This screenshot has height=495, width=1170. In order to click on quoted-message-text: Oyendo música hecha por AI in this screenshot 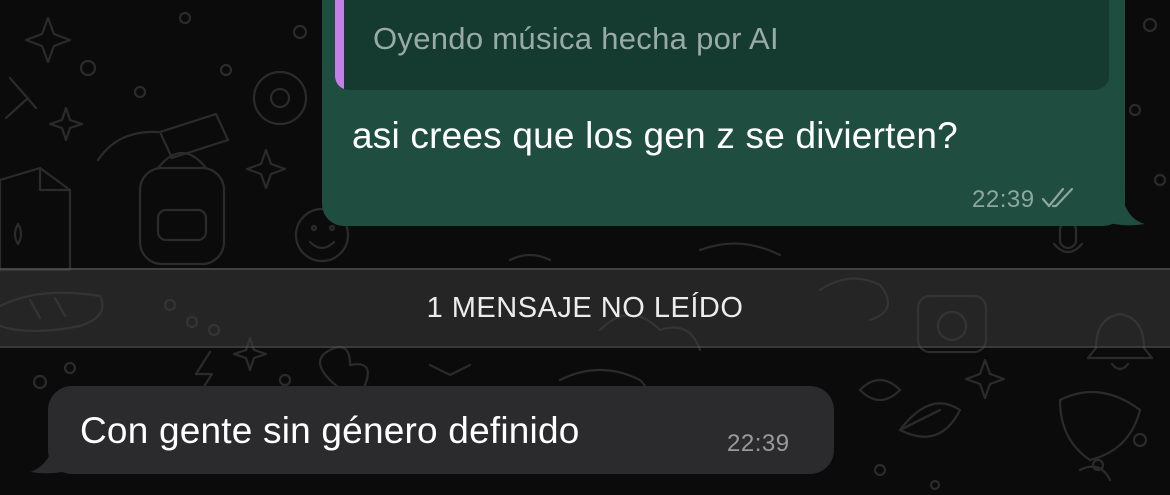, I will do `click(576, 38)`.